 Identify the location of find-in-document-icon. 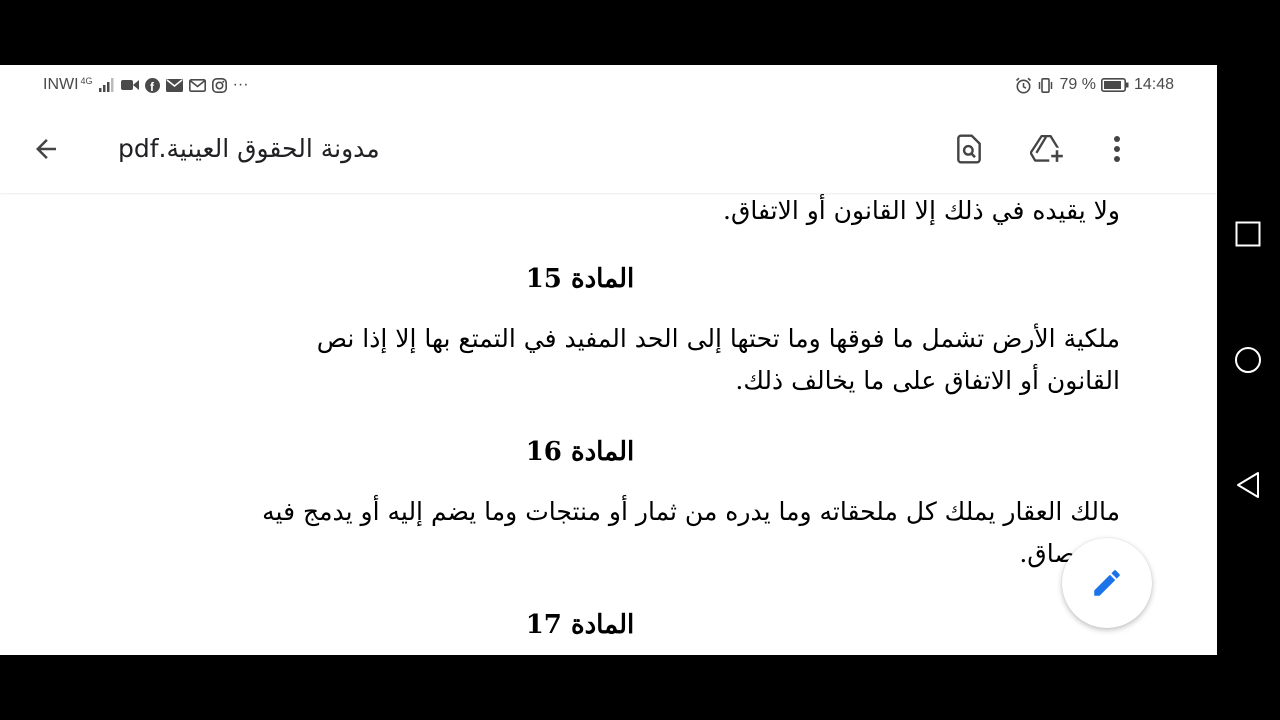
(969, 149).